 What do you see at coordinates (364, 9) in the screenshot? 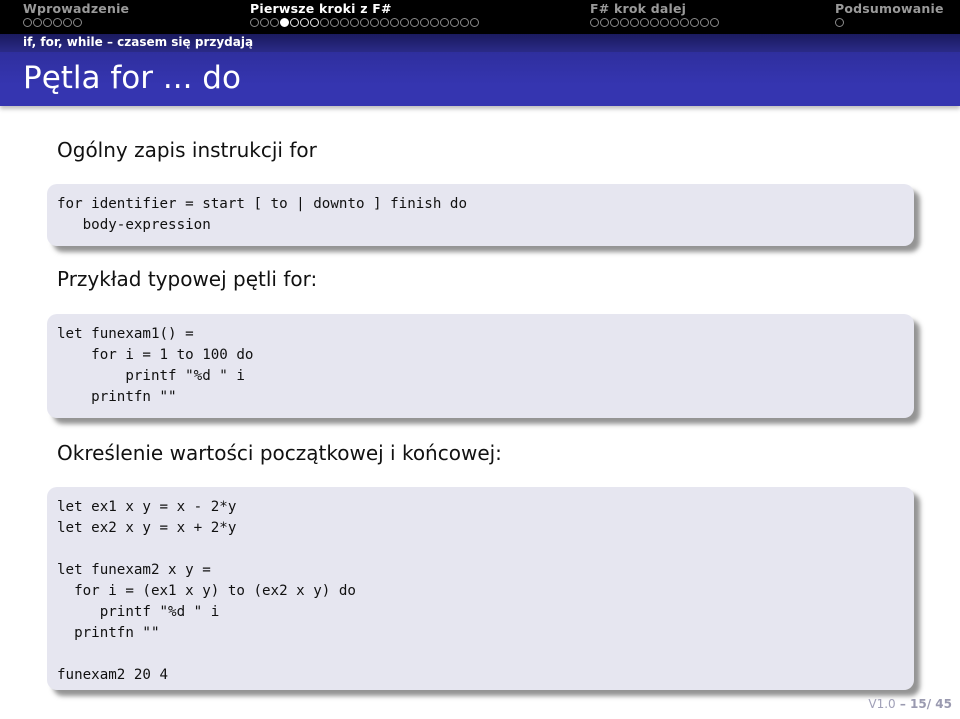
I see `nav-section-title: Pierwsze kroki z F#` at bounding box center [364, 9].